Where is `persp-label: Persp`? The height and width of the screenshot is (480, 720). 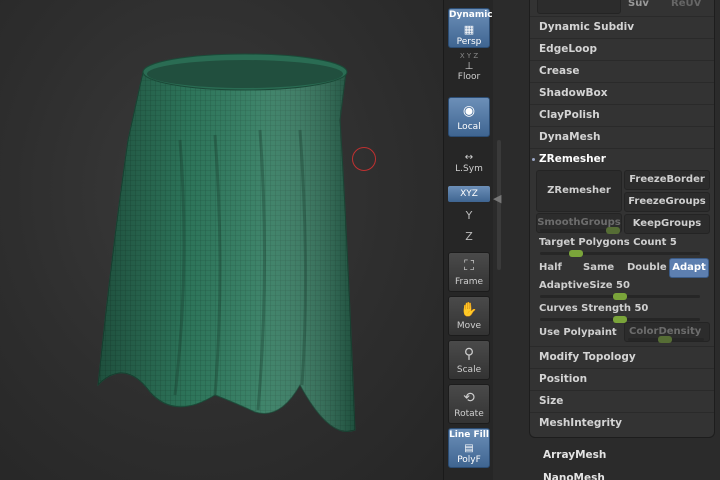 persp-label: Persp is located at coordinates (469, 42).